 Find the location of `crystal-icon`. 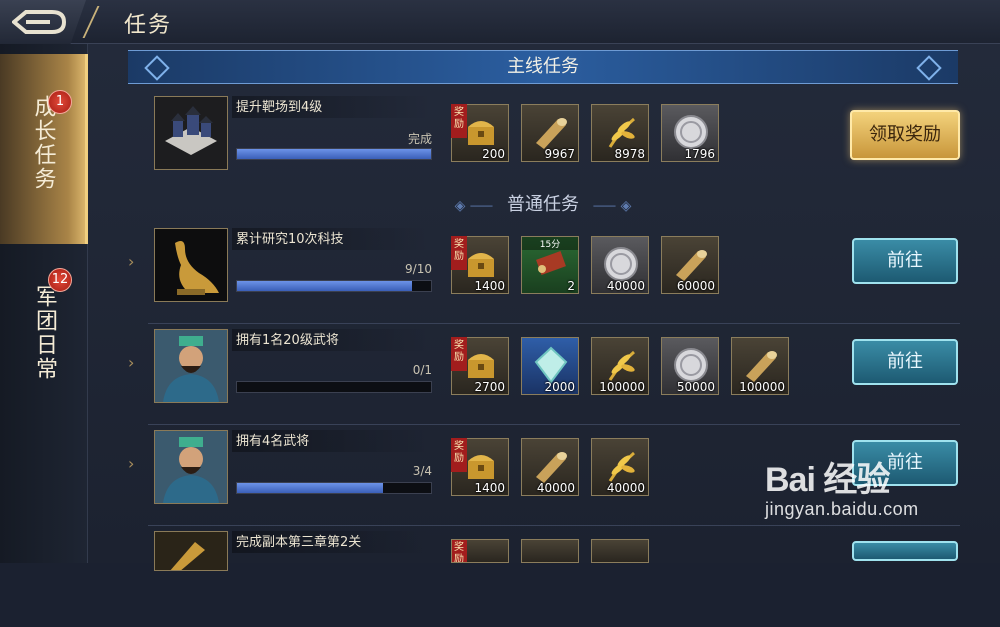

crystal-icon is located at coordinates (551, 365).